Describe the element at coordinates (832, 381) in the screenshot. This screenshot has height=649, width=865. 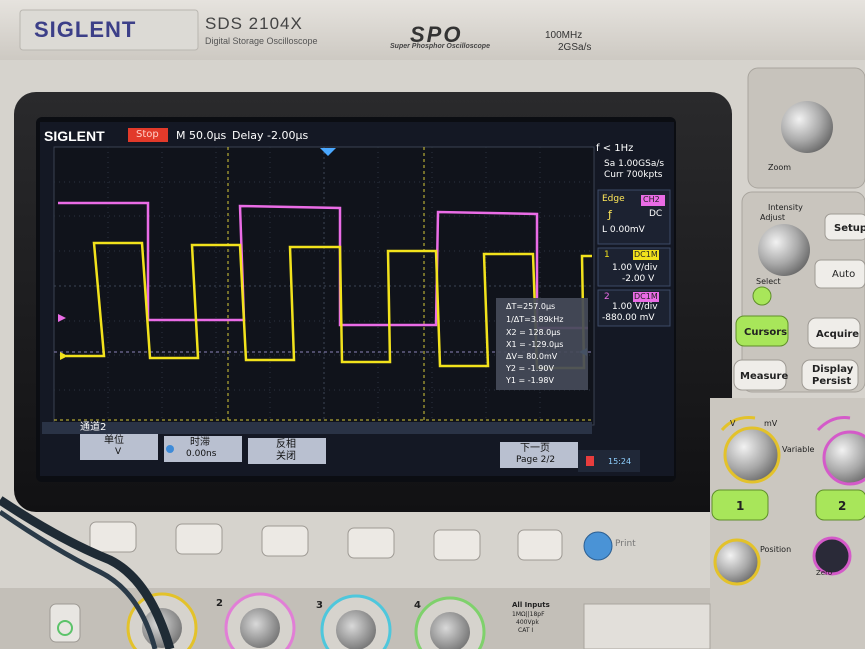
I see `persist-button-label: Persist` at that location.